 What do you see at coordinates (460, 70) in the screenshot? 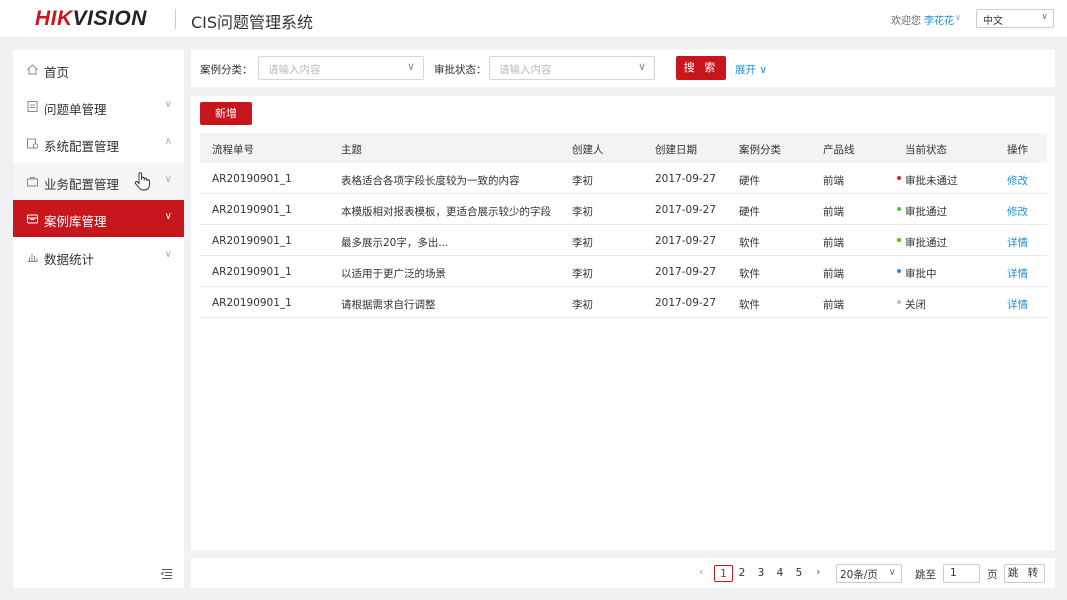
I see `status-label: 审批状态：` at bounding box center [460, 70].